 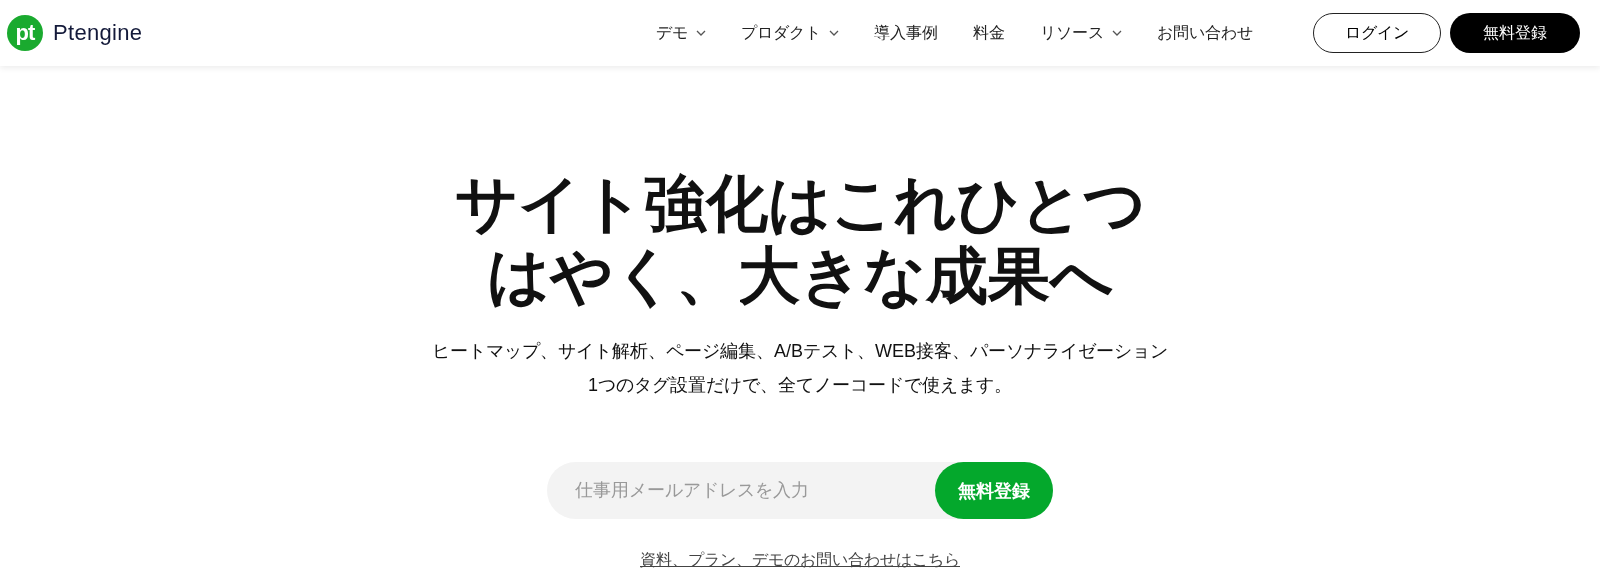 I want to click on logo-icon: pt, so click(x=25, y=33).